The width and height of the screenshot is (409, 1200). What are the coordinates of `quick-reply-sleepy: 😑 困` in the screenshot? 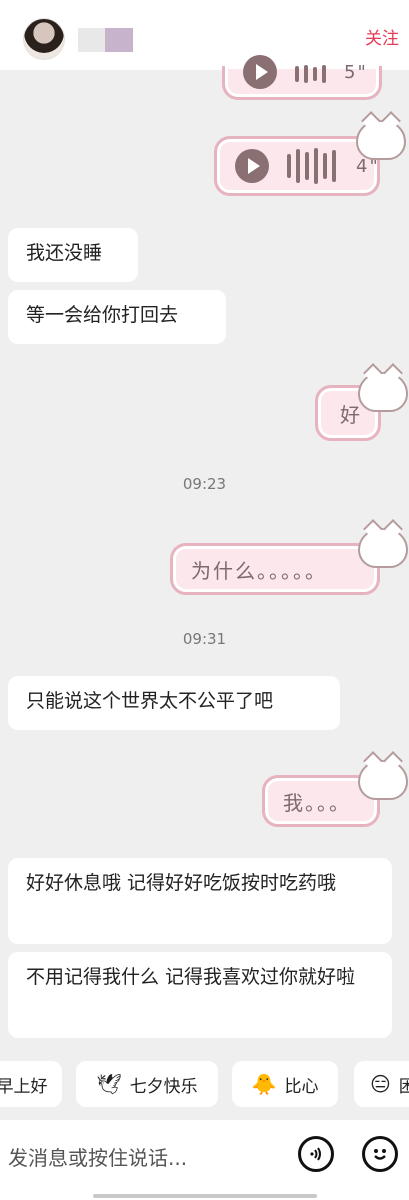 It's located at (381, 1084).